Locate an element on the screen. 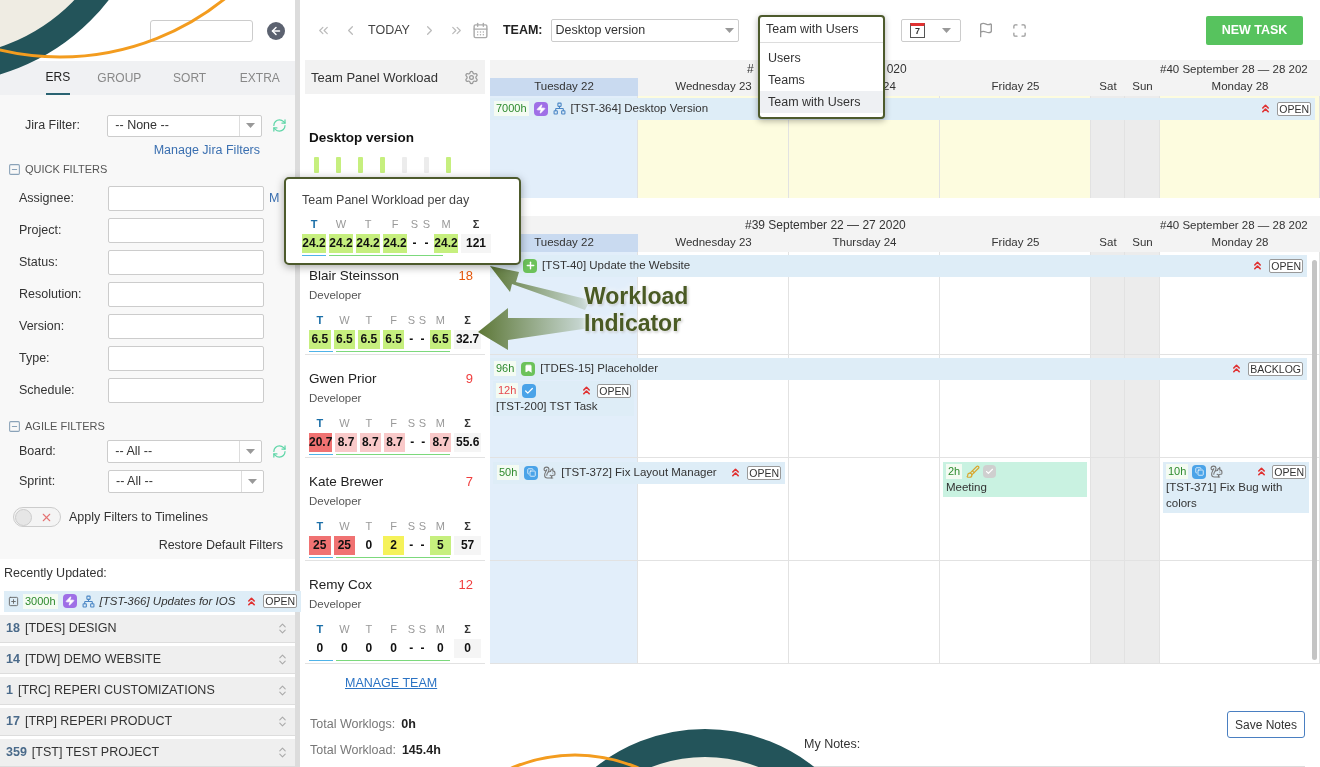 The image size is (1320, 767). project-group: 18 [TDES] DESIGN is located at coordinates (147, 629).